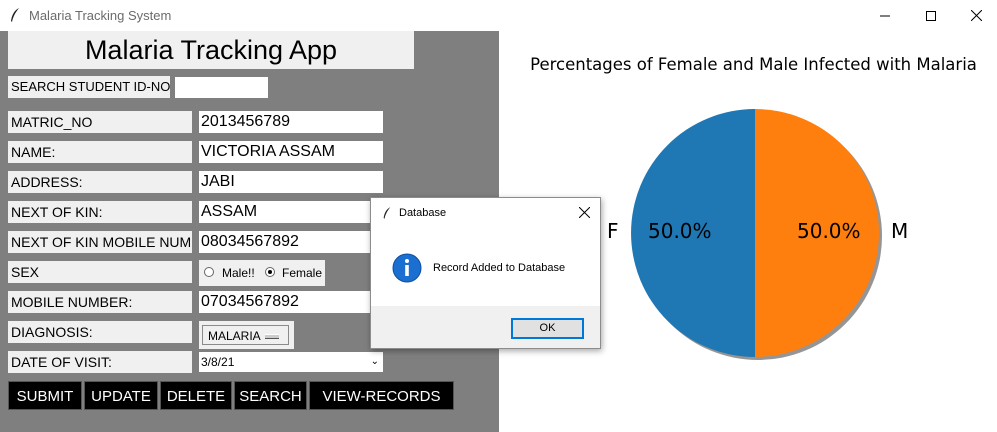 This screenshot has width=997, height=432. I want to click on view-records-button: VIEW-RECORDS, so click(381, 395).